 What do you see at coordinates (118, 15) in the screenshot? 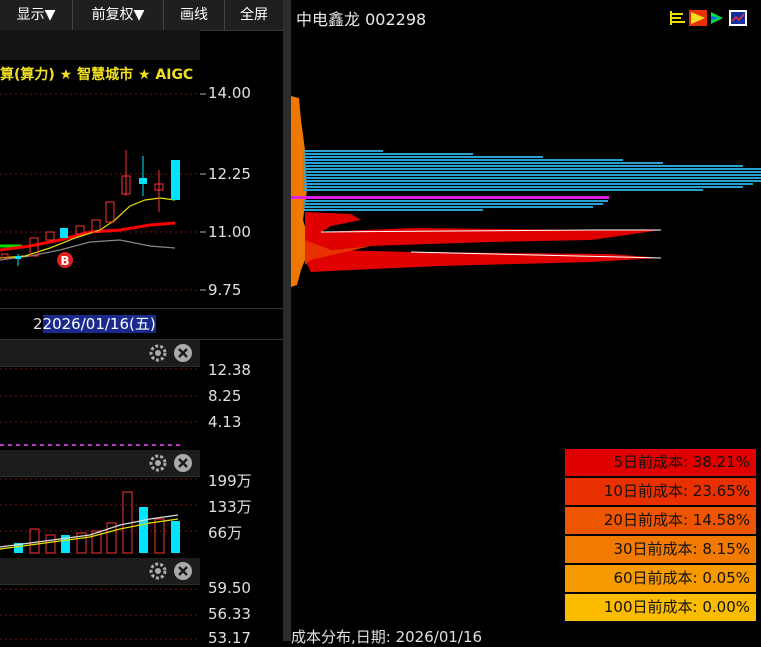
I see `adjust-button: 前复权▼` at bounding box center [118, 15].